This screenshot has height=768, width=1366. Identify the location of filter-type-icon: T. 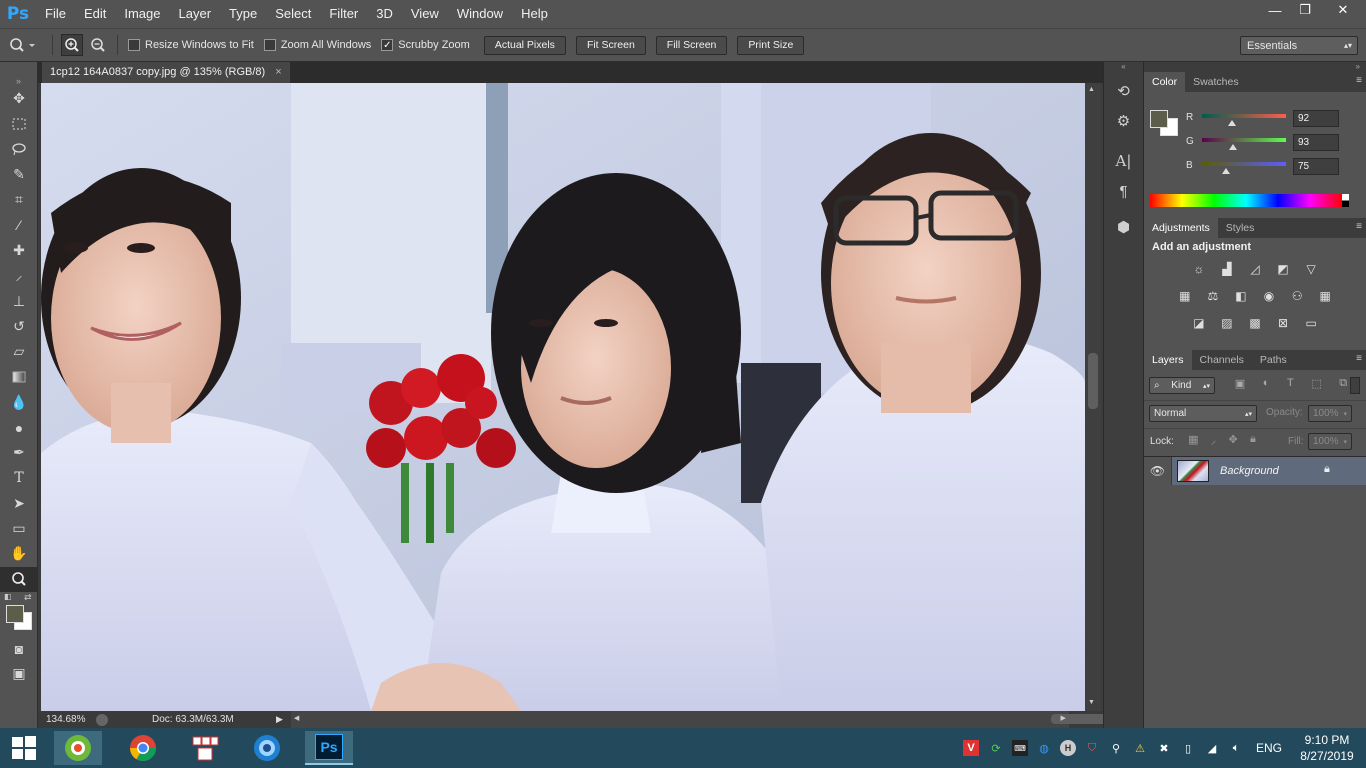
(1290, 385).